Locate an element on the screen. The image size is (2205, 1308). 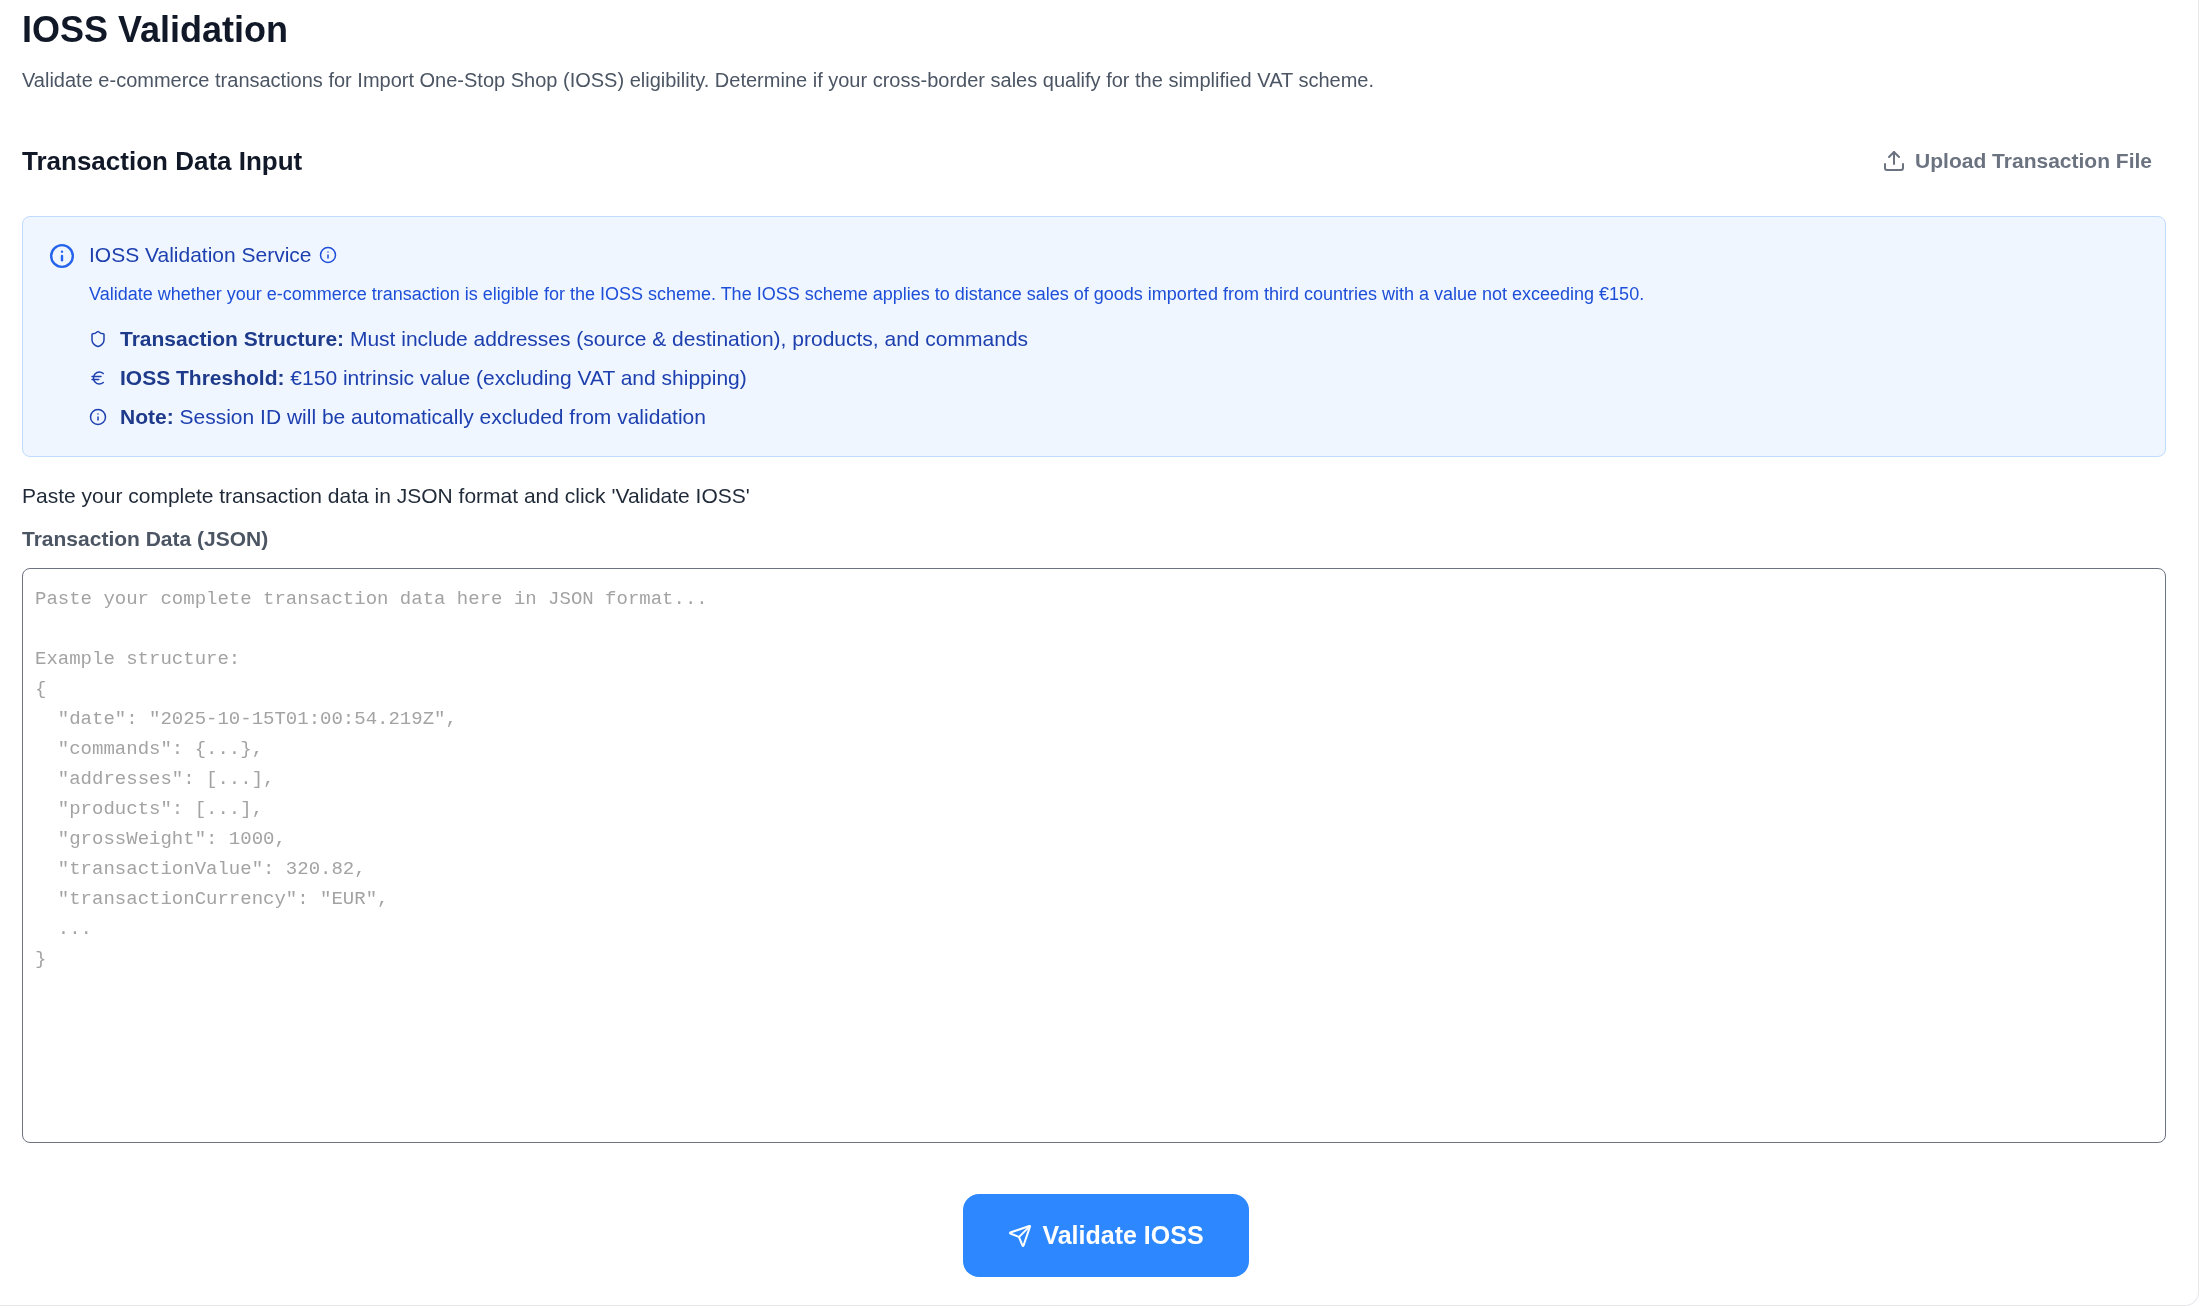
page-title: IOSS Validation is located at coordinates (156, 30).